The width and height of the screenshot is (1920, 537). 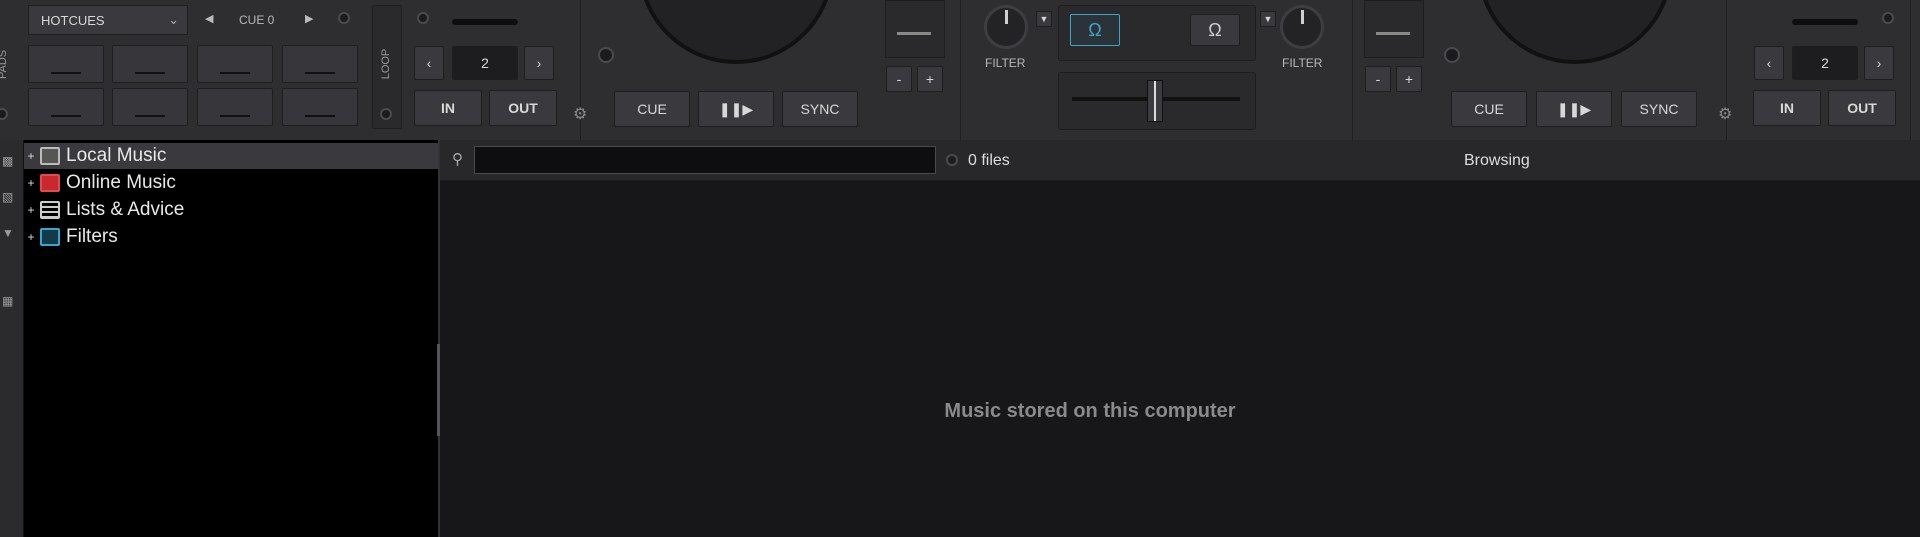 What do you see at coordinates (1006, 27) in the screenshot?
I see `filter-left-knob` at bounding box center [1006, 27].